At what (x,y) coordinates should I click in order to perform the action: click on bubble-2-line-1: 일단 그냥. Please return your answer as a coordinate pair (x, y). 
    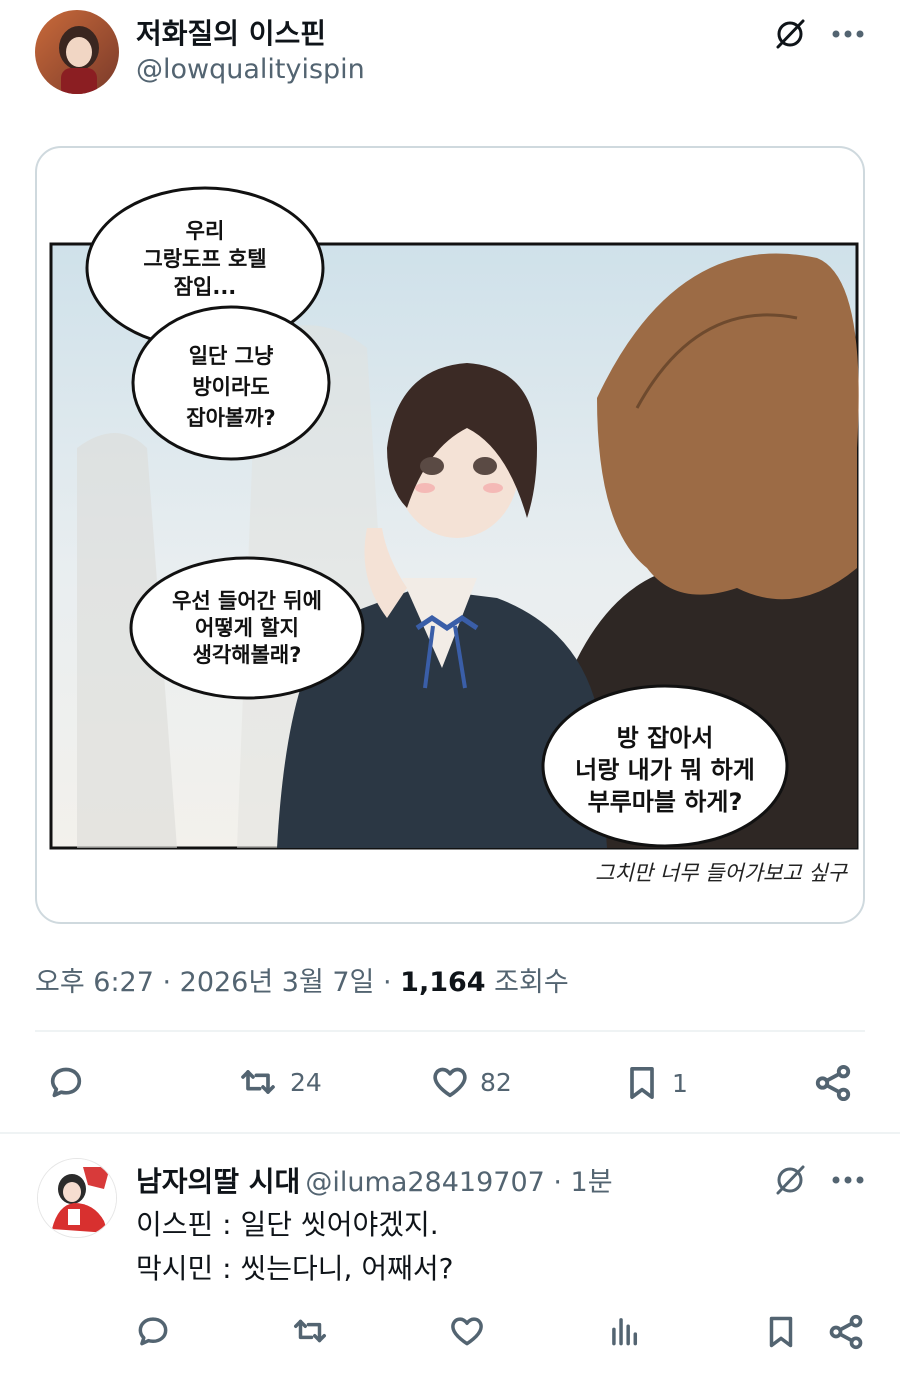
    Looking at the image, I should click on (231, 356).